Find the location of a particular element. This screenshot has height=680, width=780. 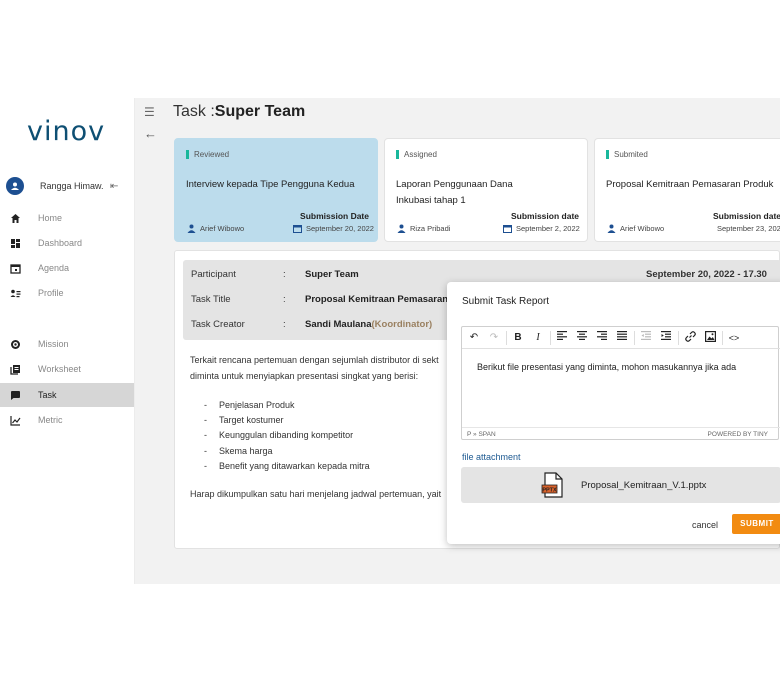

submit-button: SUBMIT is located at coordinates (756, 524).